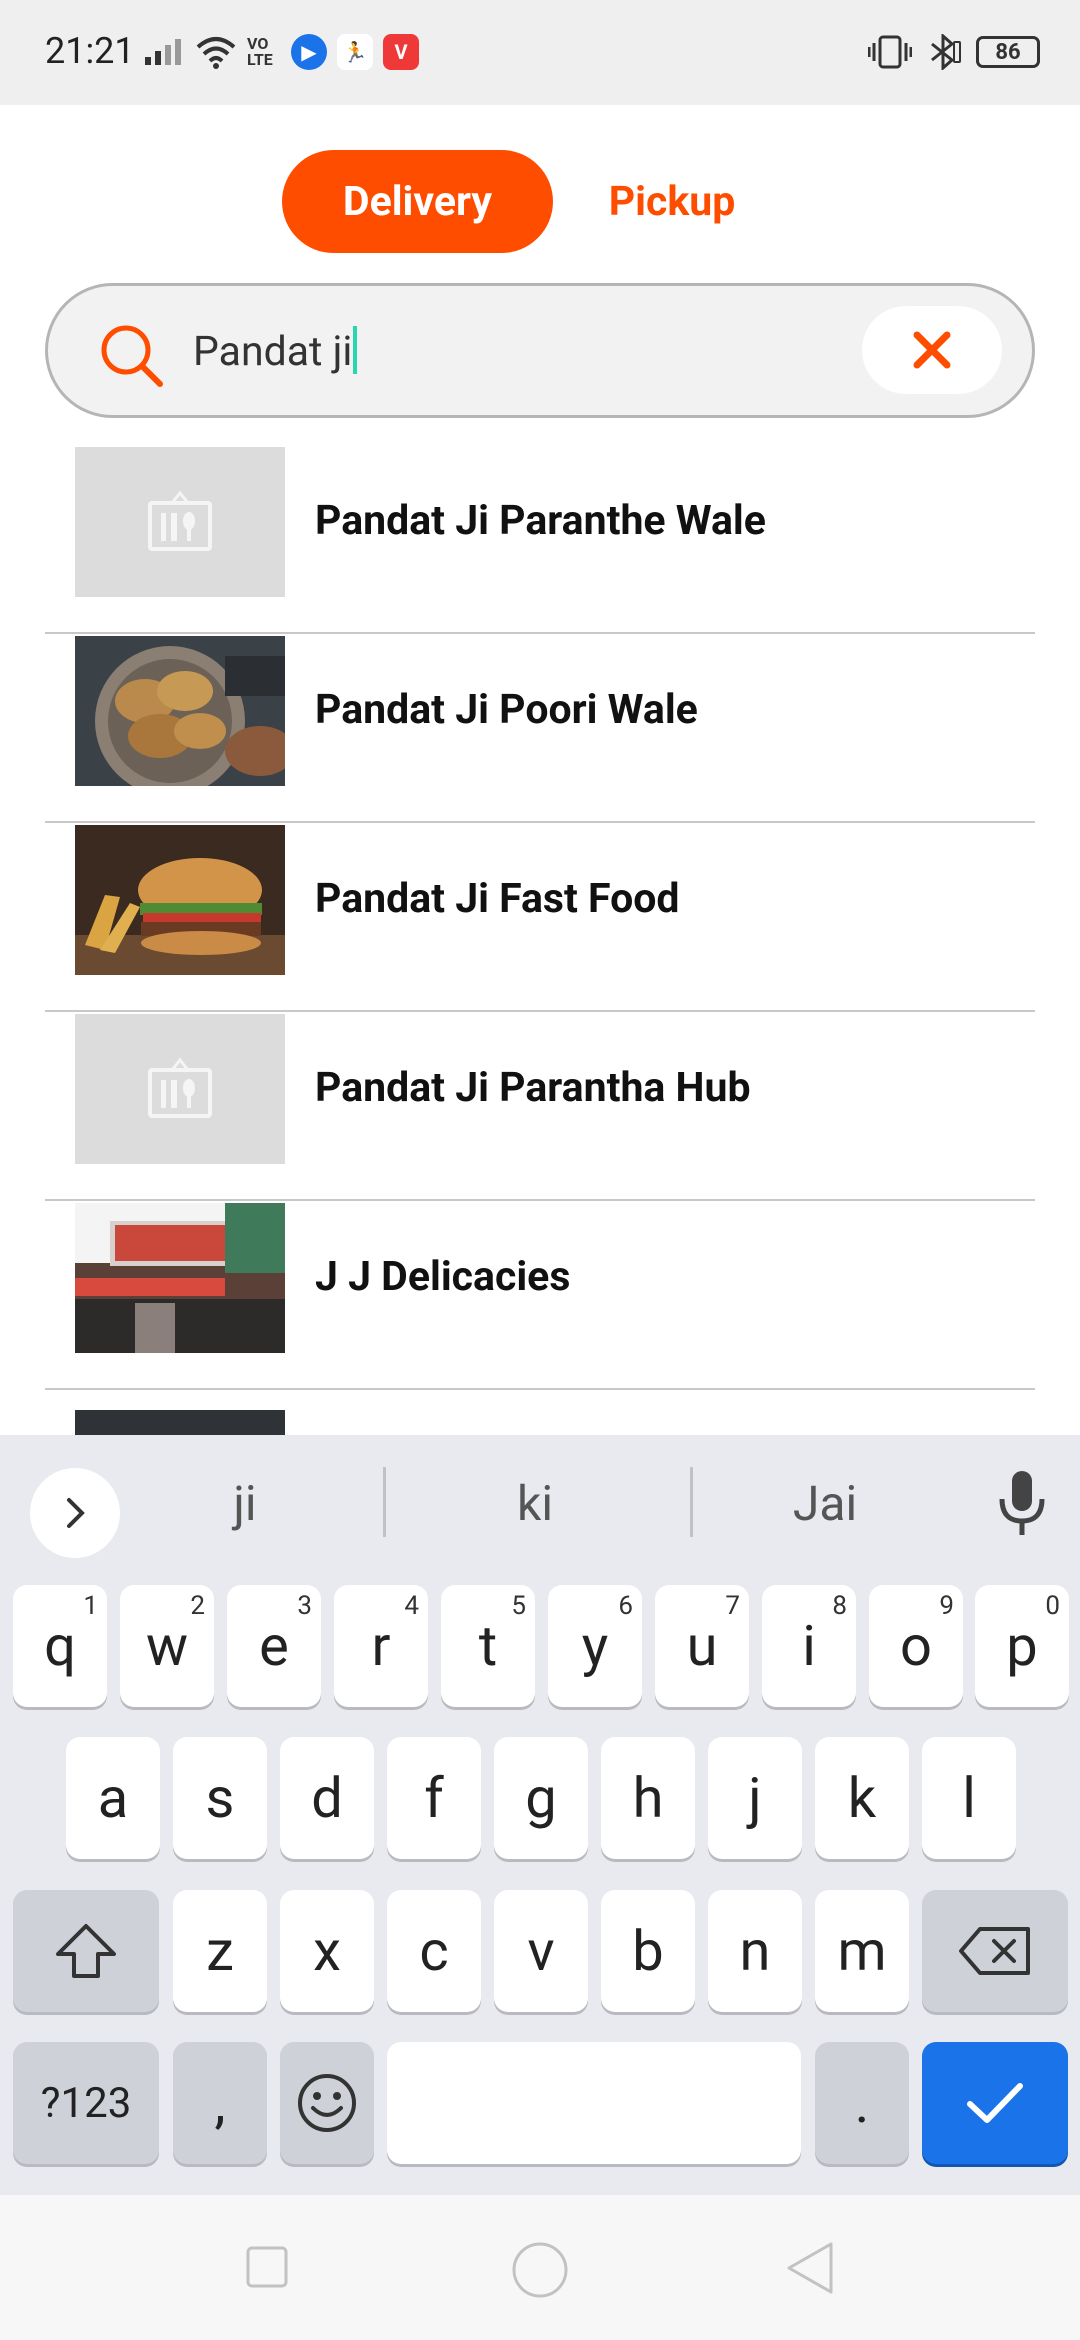 This screenshot has width=1080, height=2340. What do you see at coordinates (163, 52) in the screenshot?
I see `signal-icon` at bounding box center [163, 52].